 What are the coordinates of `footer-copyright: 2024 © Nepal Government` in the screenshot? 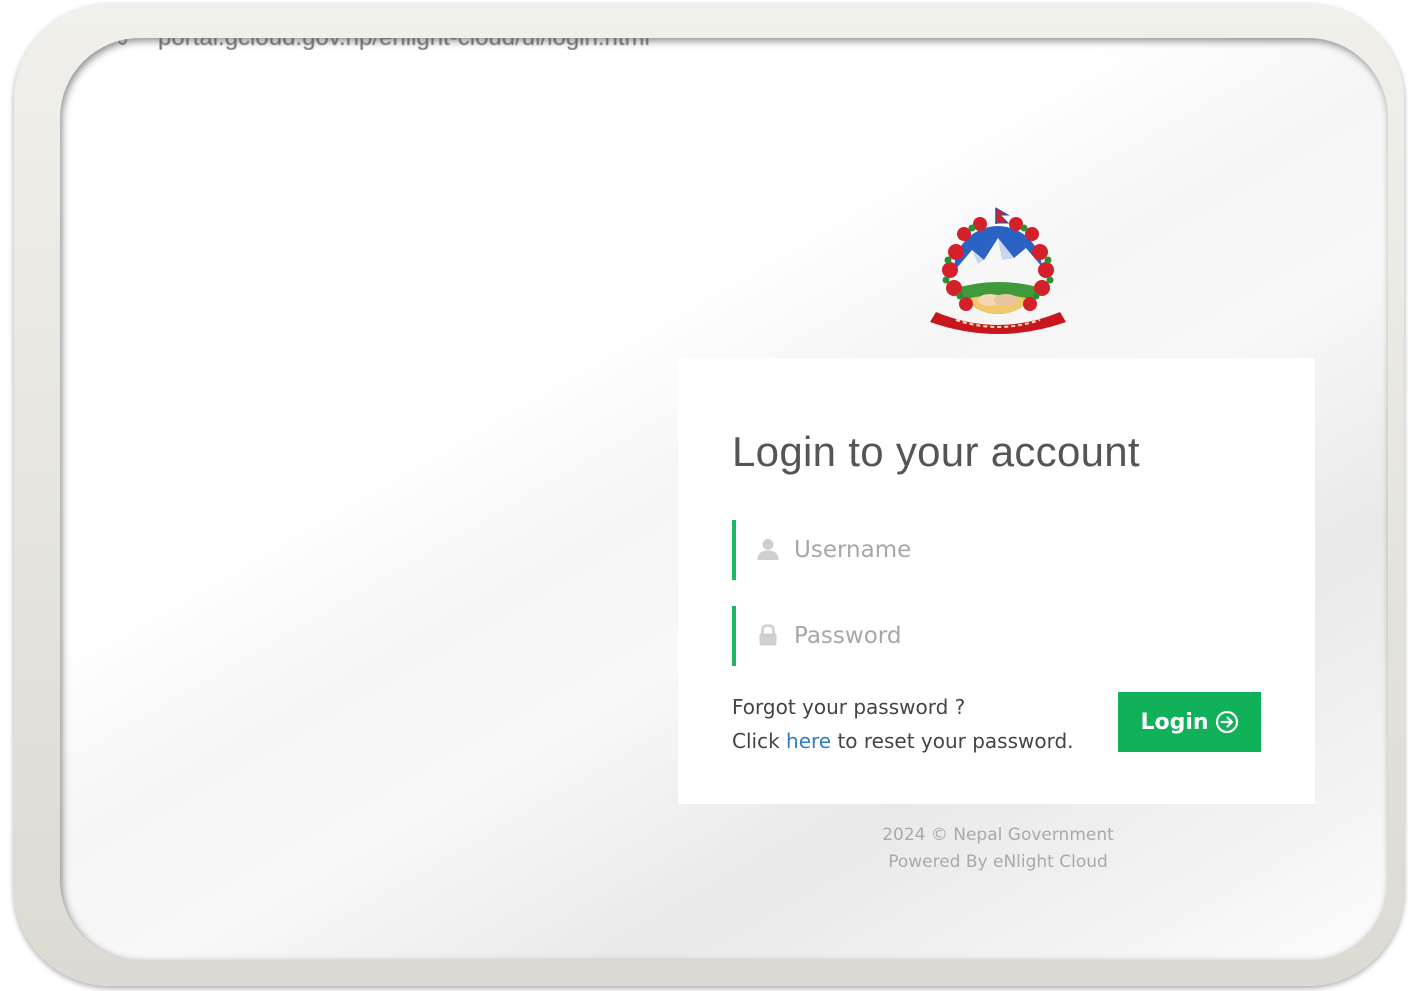 It's located at (998, 835).